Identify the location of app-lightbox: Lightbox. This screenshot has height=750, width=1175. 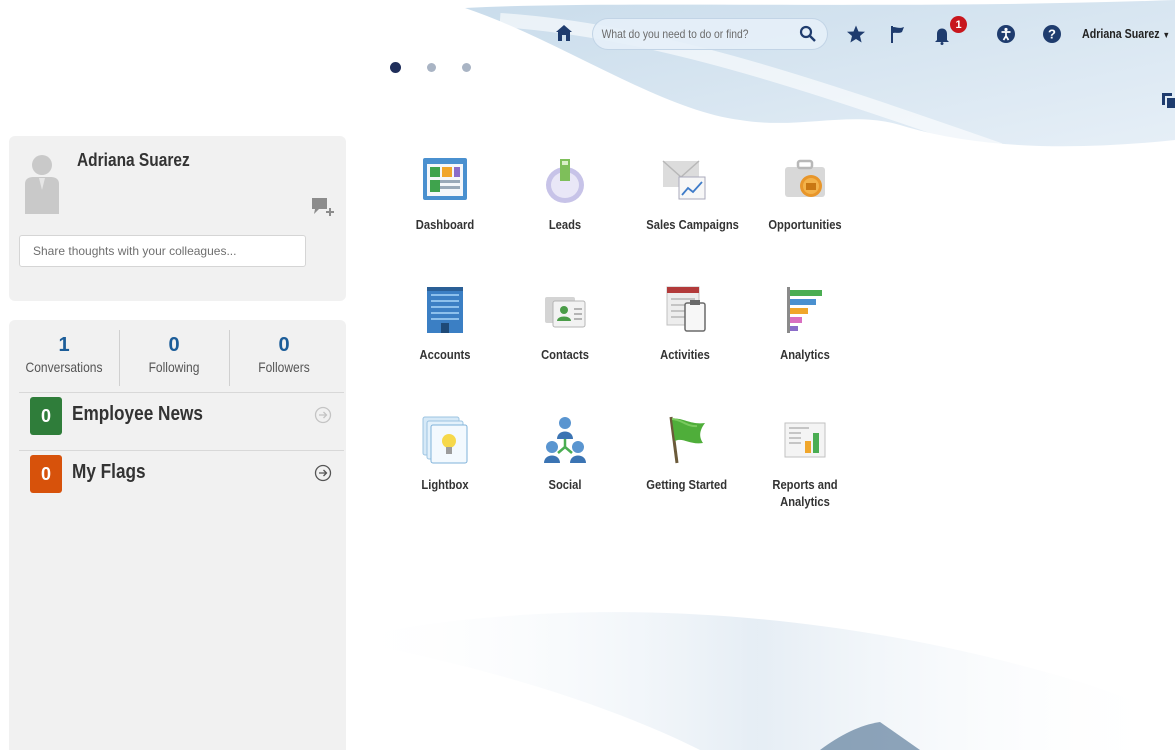
(445, 454).